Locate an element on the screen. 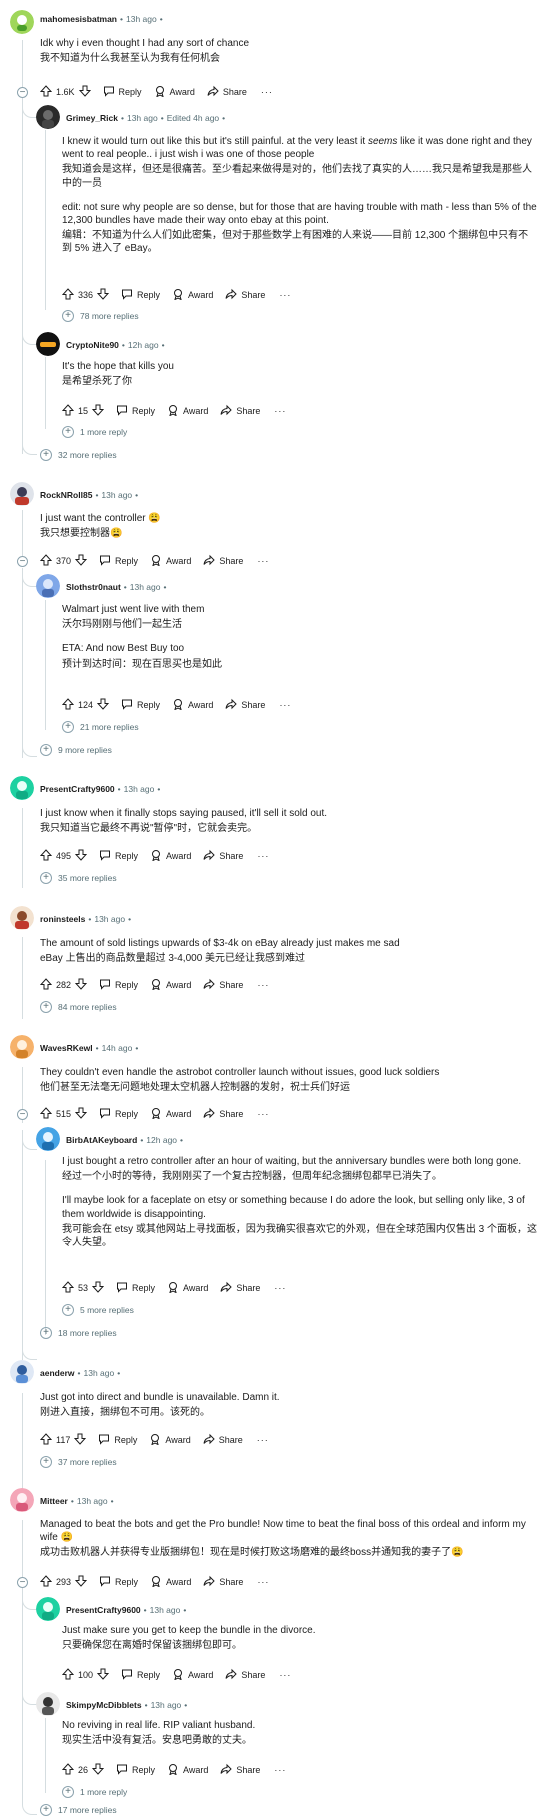  more-replies-link: +5 more replies is located at coordinates (98, 1310).